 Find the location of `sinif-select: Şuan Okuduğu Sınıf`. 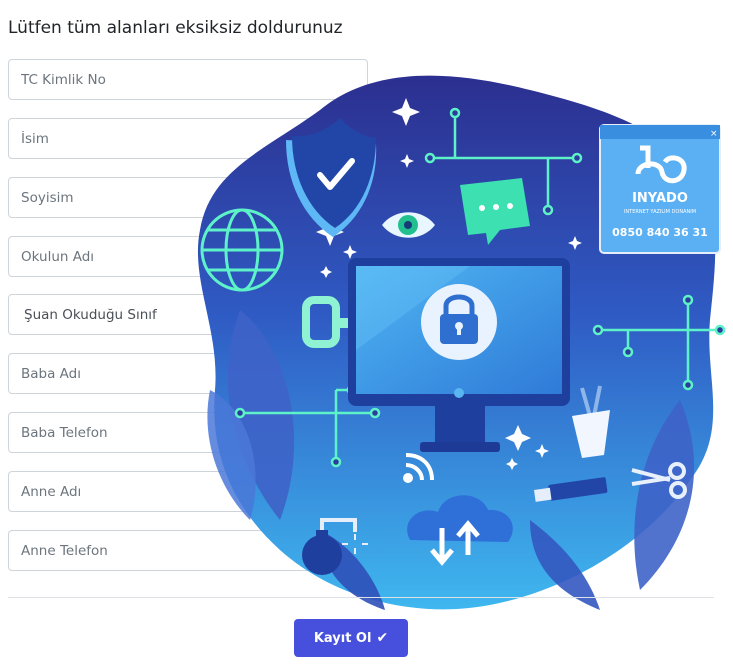

sinif-select: Şuan Okuduğu Sınıf is located at coordinates (90, 315).